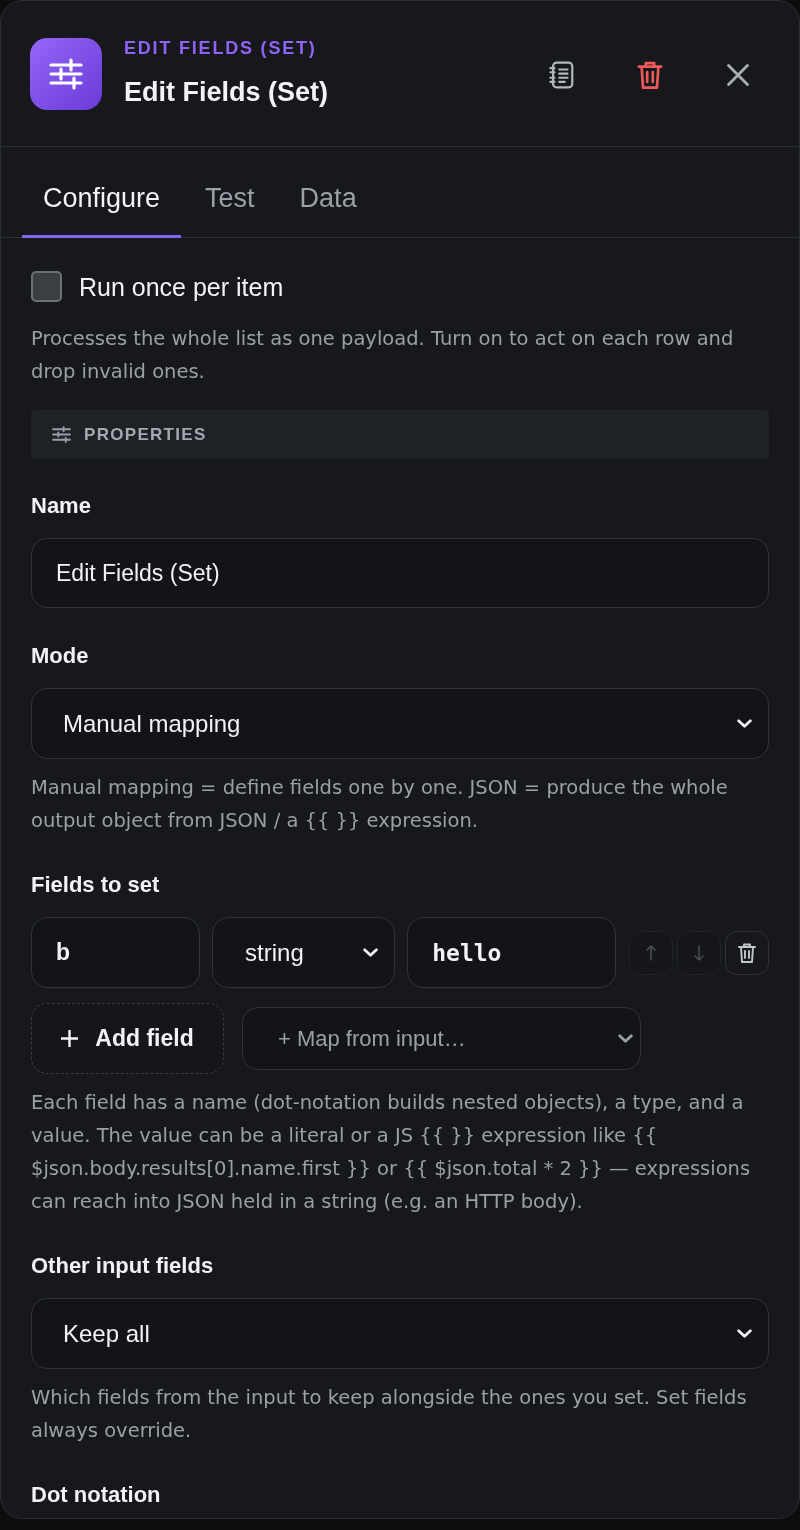 This screenshot has height=1530, width=800. I want to click on field-label: Mode, so click(60, 656).